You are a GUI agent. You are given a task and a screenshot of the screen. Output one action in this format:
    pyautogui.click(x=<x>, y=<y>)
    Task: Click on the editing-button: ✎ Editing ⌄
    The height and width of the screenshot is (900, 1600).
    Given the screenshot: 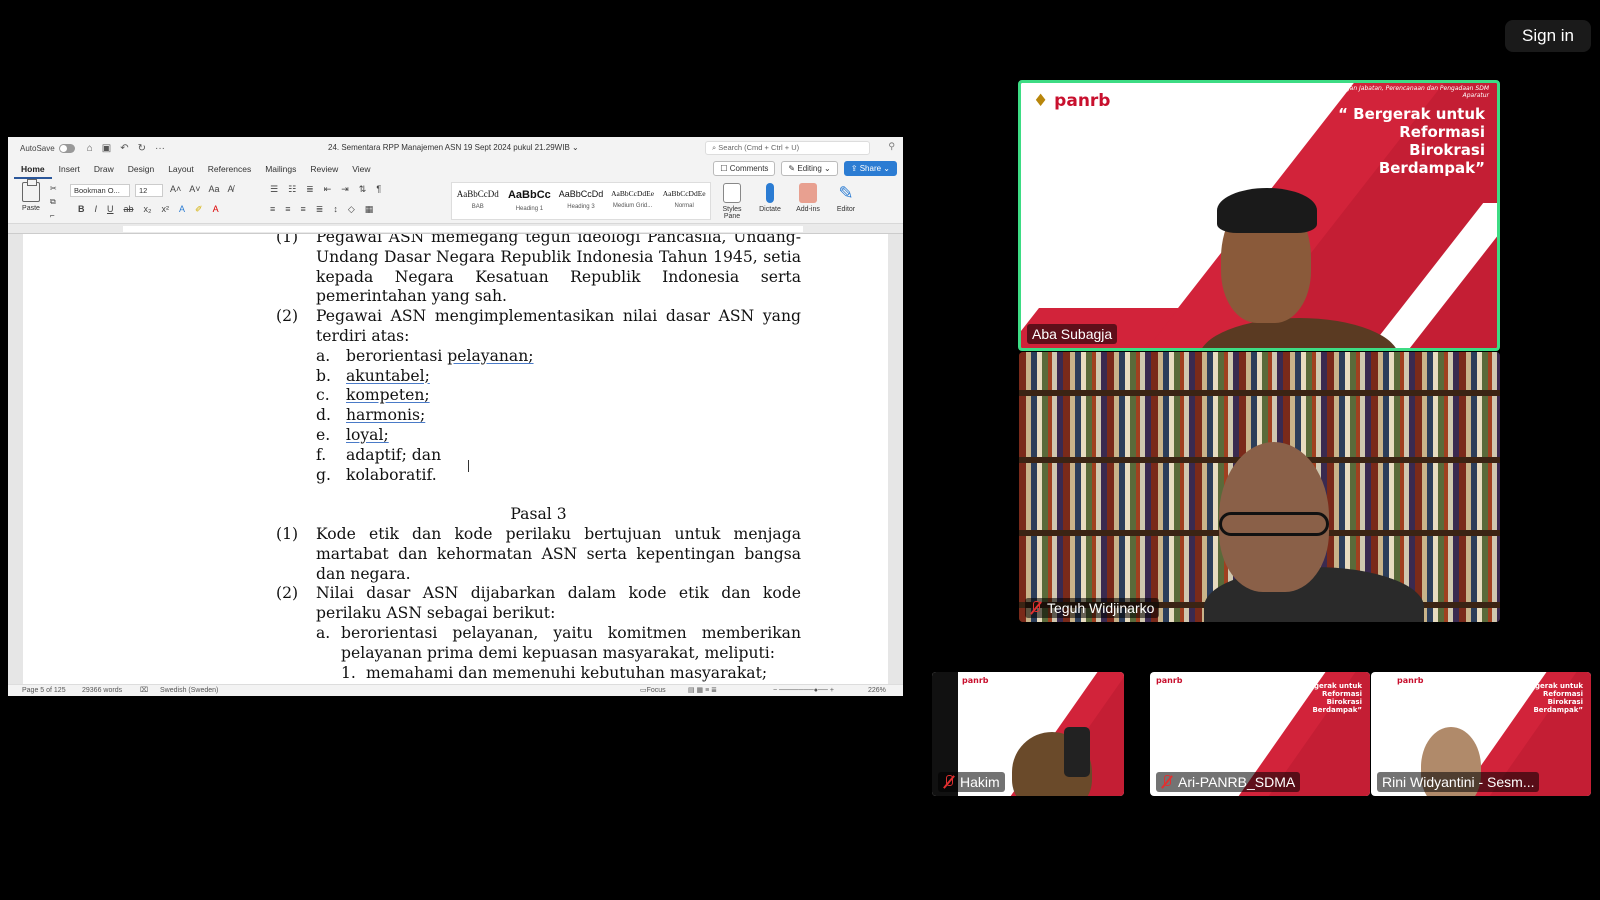 What is the action you would take?
    pyautogui.click(x=809, y=168)
    